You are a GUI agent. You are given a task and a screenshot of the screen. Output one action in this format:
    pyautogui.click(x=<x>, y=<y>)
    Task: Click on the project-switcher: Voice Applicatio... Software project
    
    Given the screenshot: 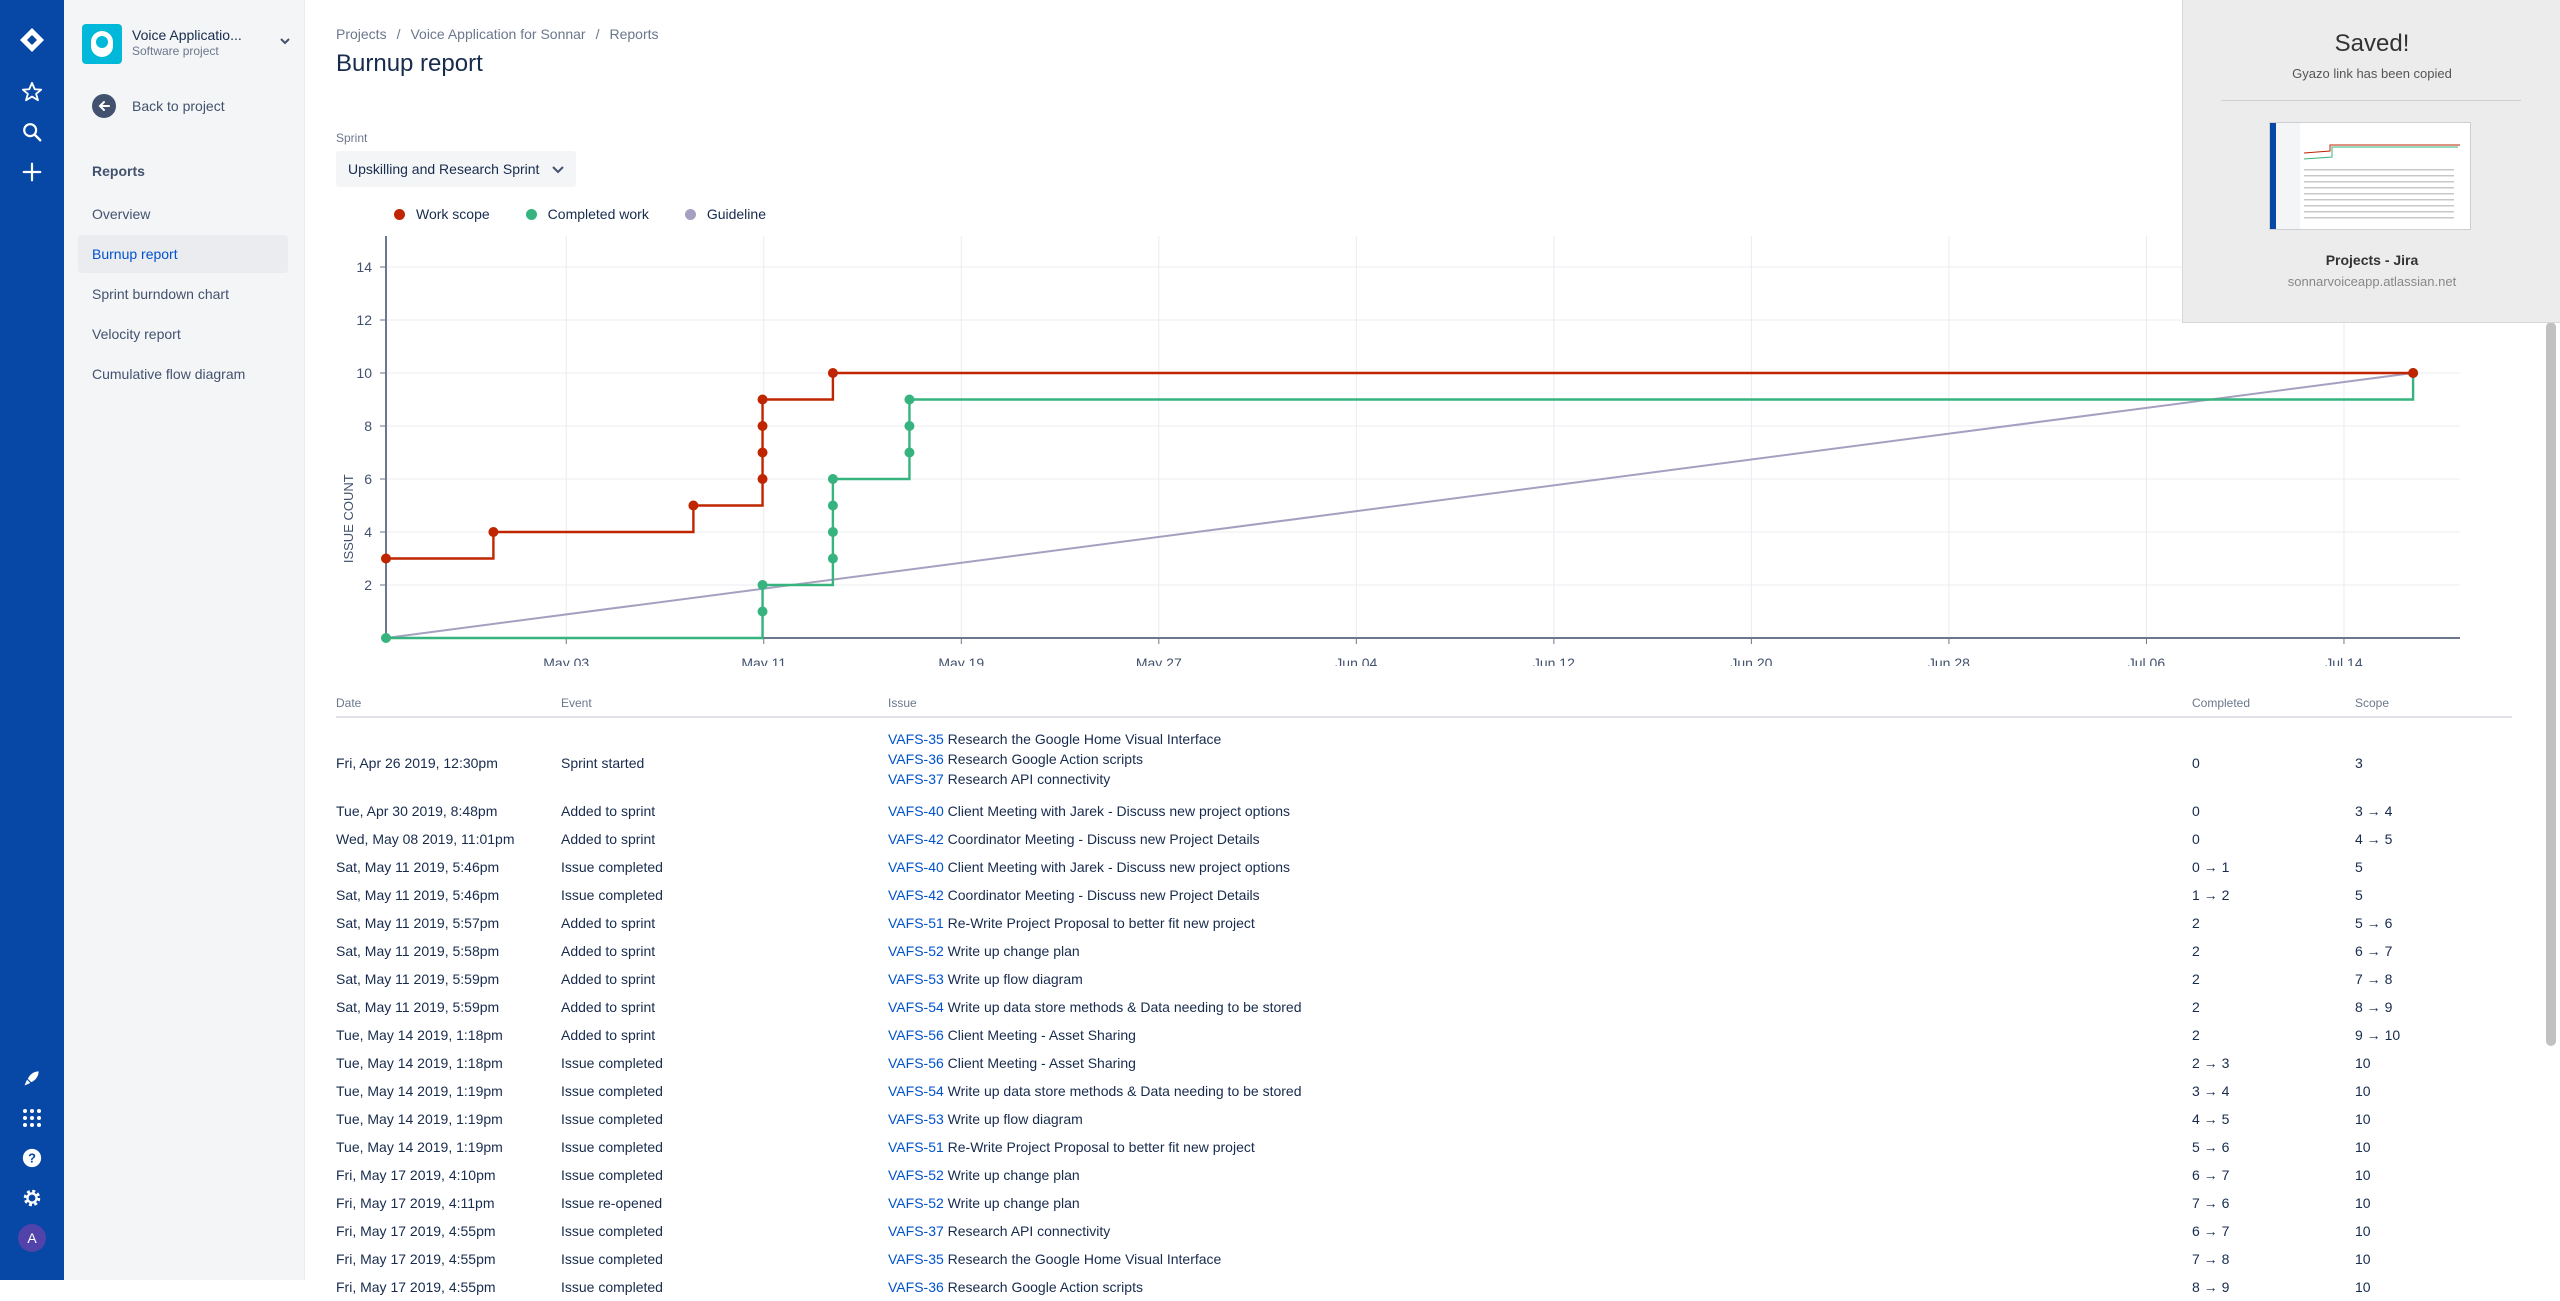 What is the action you would take?
    pyautogui.click(x=189, y=43)
    